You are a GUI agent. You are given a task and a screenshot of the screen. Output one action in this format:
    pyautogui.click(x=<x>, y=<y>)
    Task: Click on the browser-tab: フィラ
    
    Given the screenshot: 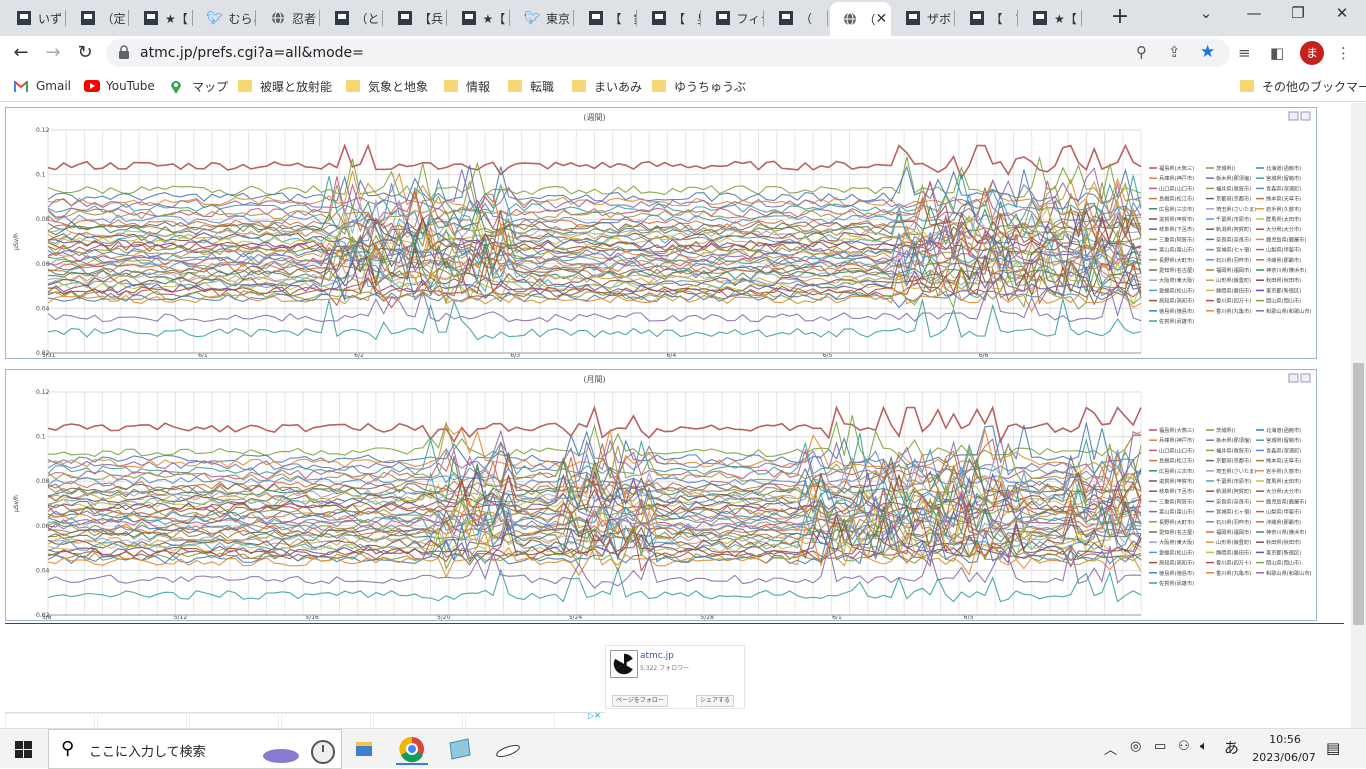 What is the action you would take?
    pyautogui.click(x=733, y=18)
    